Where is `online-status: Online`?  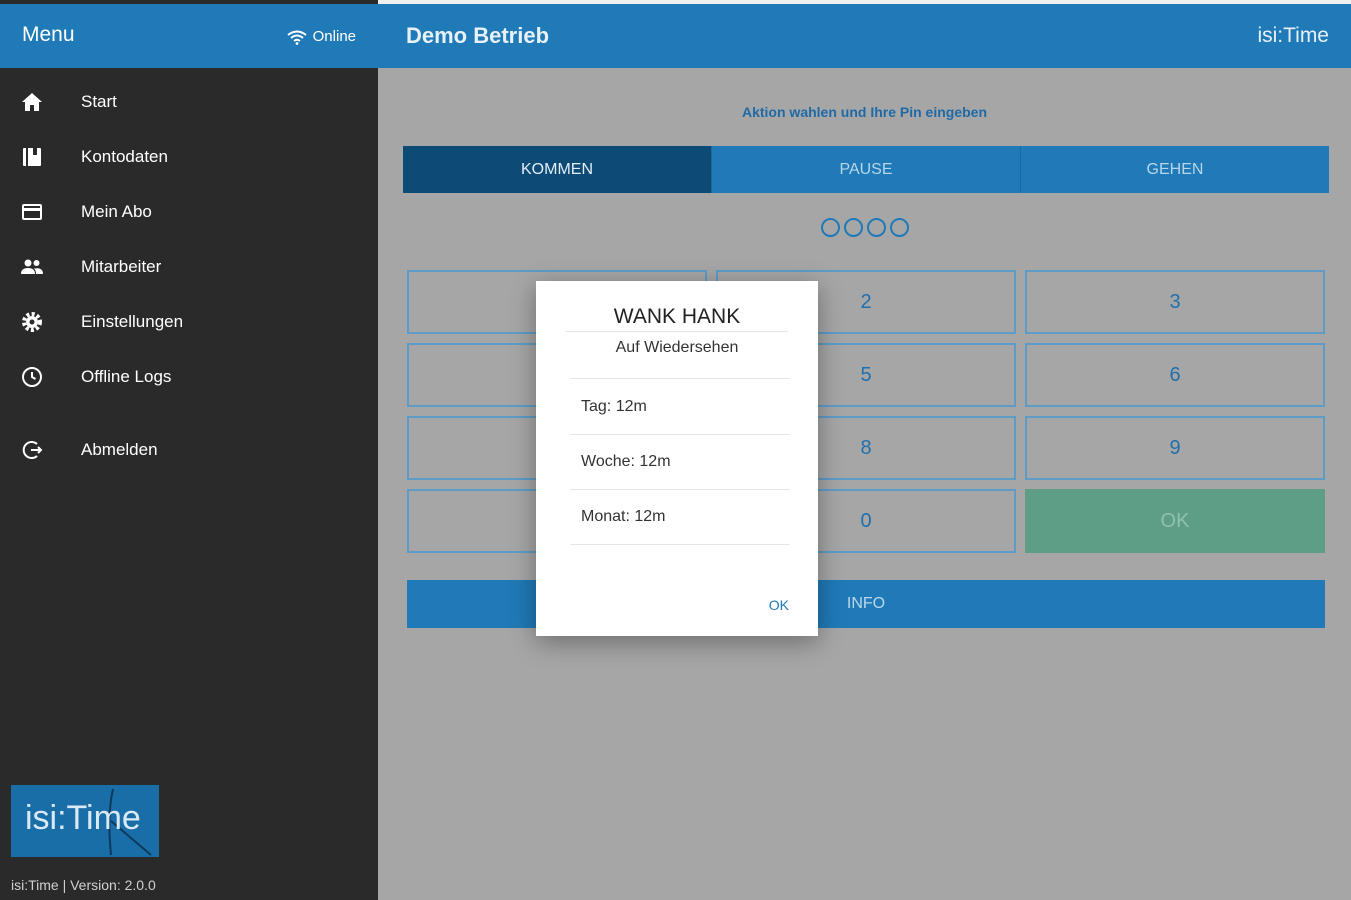 online-status: Online is located at coordinates (321, 36).